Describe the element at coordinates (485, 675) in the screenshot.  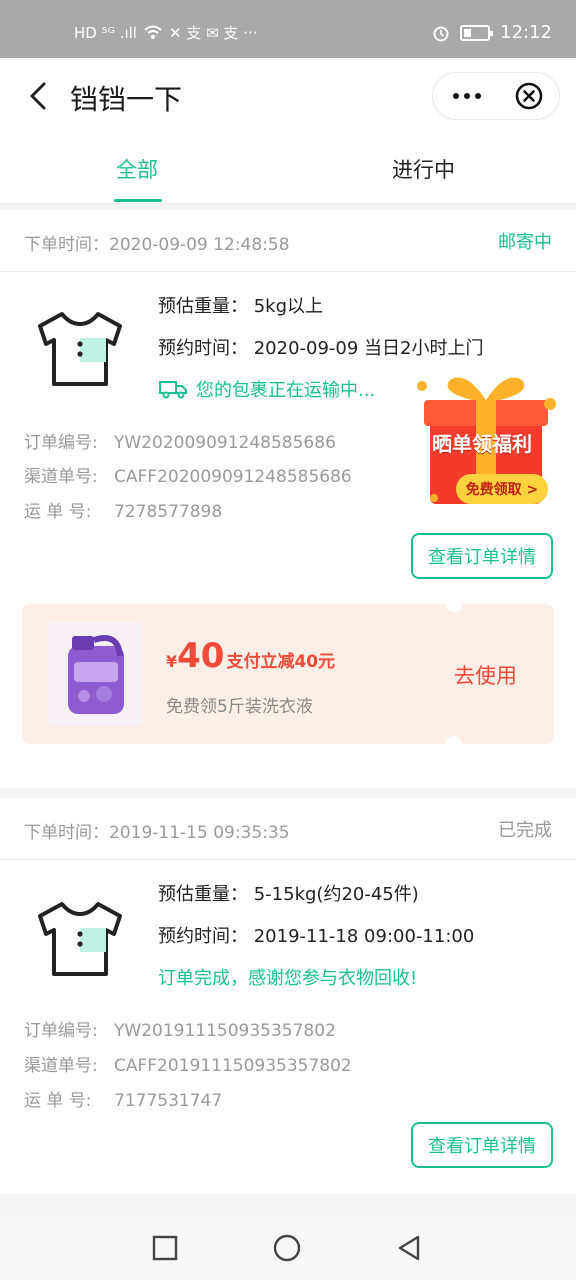
I see `use-coupon-button: 去使用` at that location.